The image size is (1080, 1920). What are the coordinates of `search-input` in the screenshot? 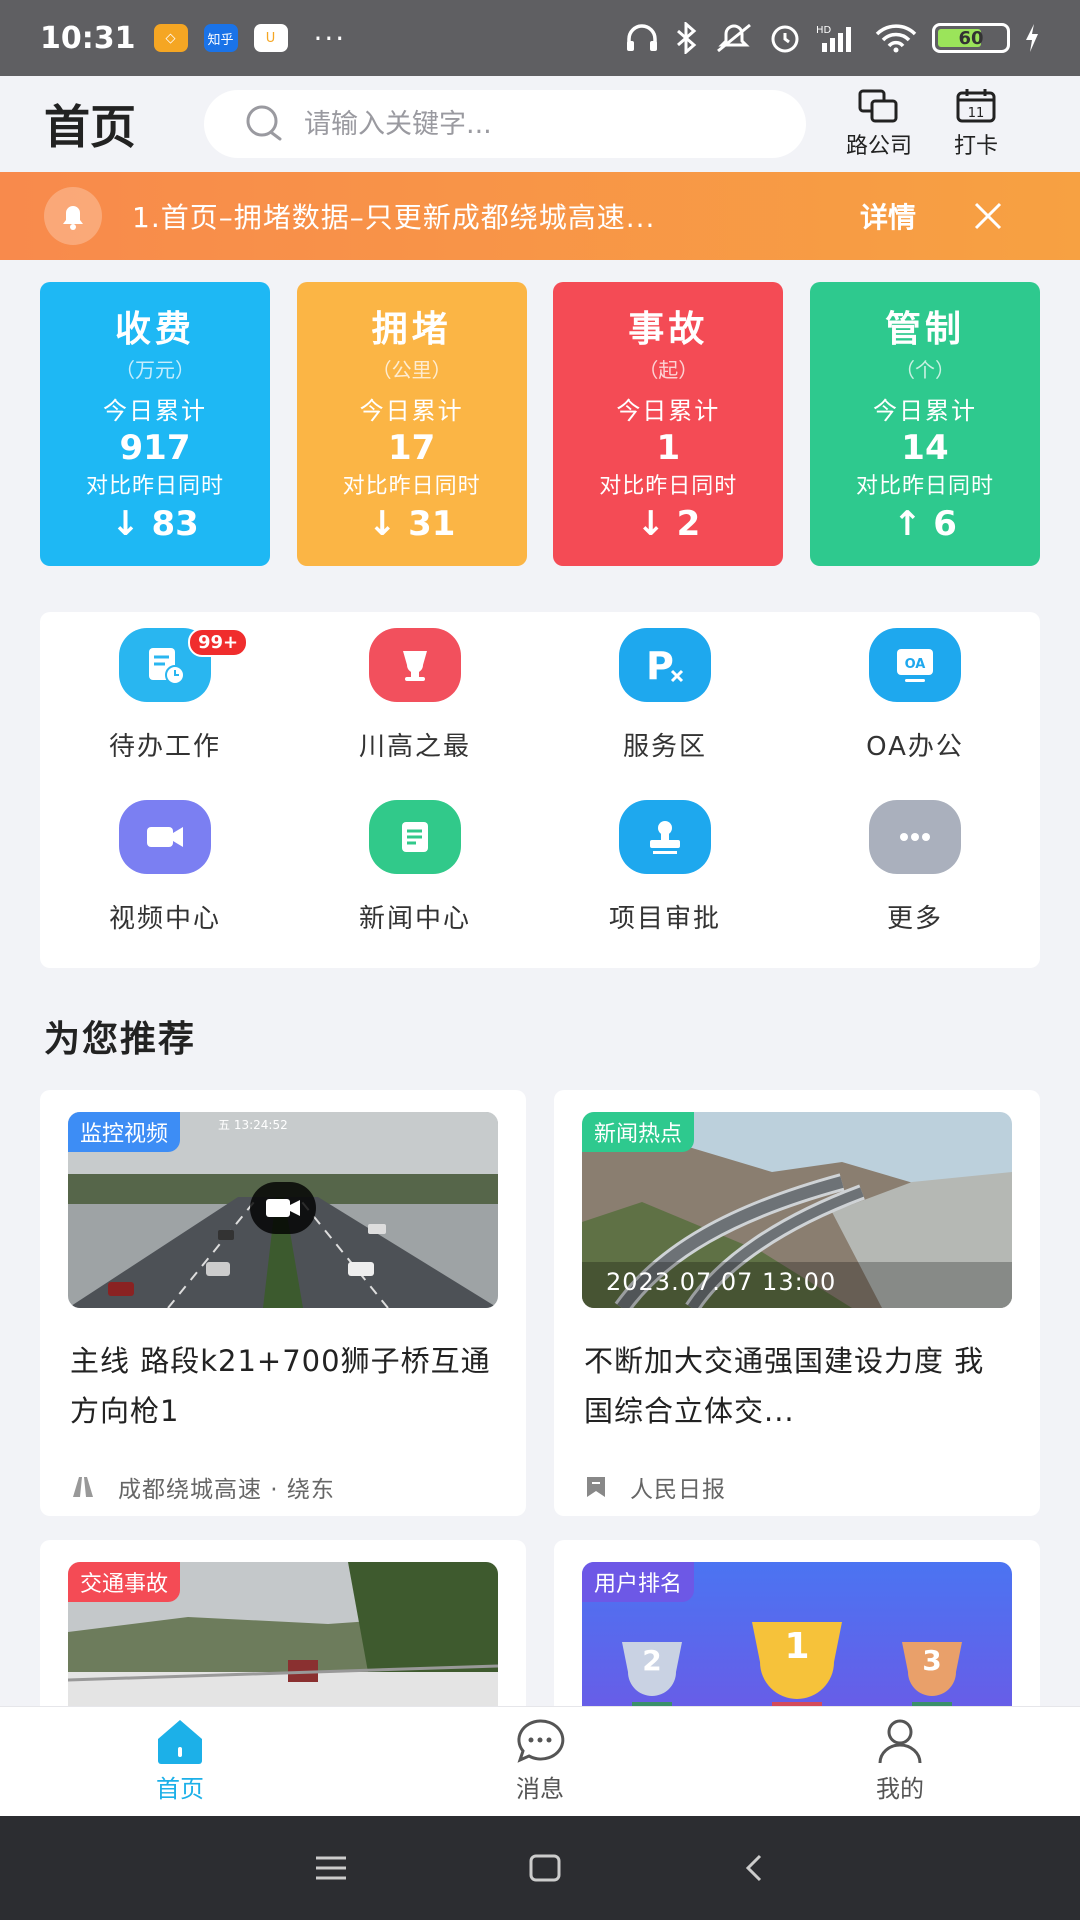 It's located at (534, 124).